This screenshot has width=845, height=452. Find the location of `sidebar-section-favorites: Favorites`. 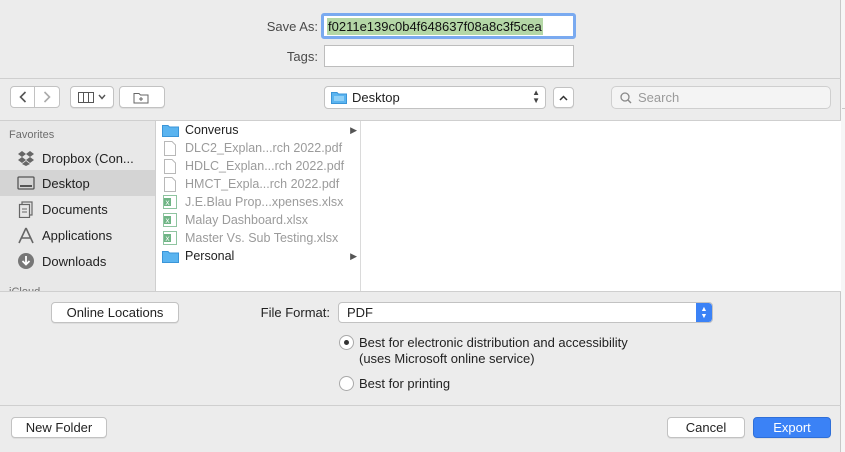

sidebar-section-favorites: Favorites is located at coordinates (32, 135).